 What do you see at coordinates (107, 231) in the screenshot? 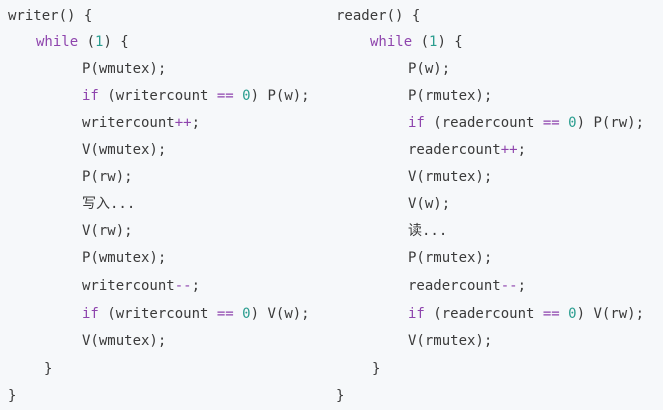
I see `writer-line-9: V(rw);` at bounding box center [107, 231].